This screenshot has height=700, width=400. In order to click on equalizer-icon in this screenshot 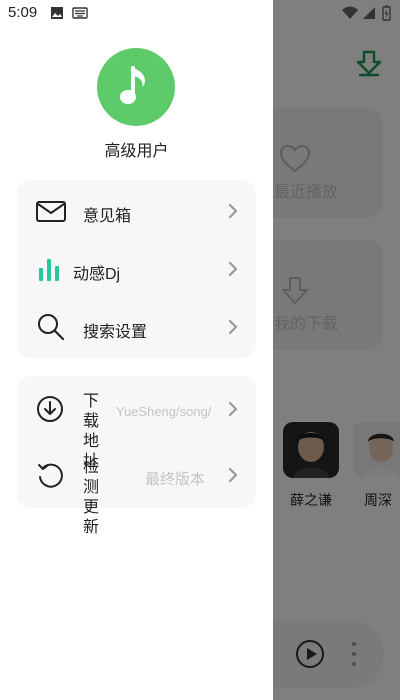, I will do `click(49, 270)`.